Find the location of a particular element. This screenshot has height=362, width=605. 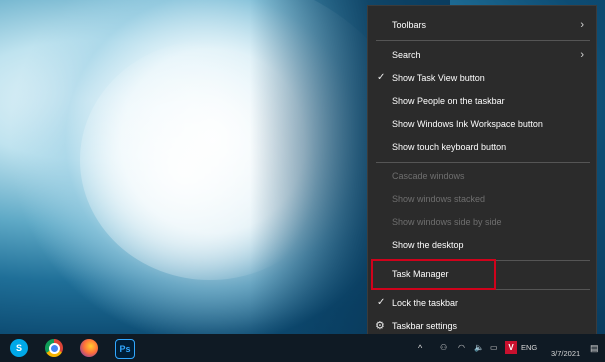

chevron-up-icon: ^ is located at coordinates (420, 348).